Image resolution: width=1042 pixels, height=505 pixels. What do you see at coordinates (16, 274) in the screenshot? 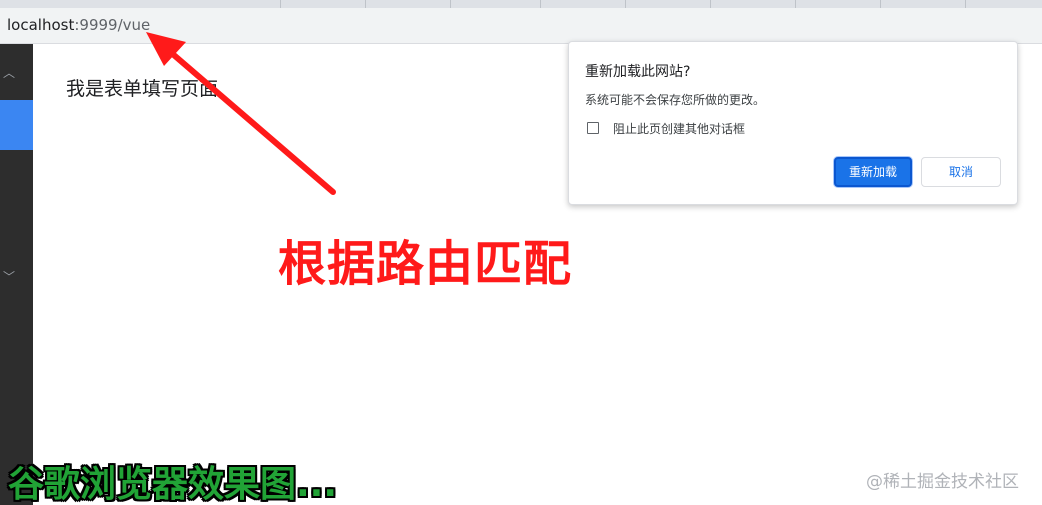
I see `sidebar: ︿ ﹀` at bounding box center [16, 274].